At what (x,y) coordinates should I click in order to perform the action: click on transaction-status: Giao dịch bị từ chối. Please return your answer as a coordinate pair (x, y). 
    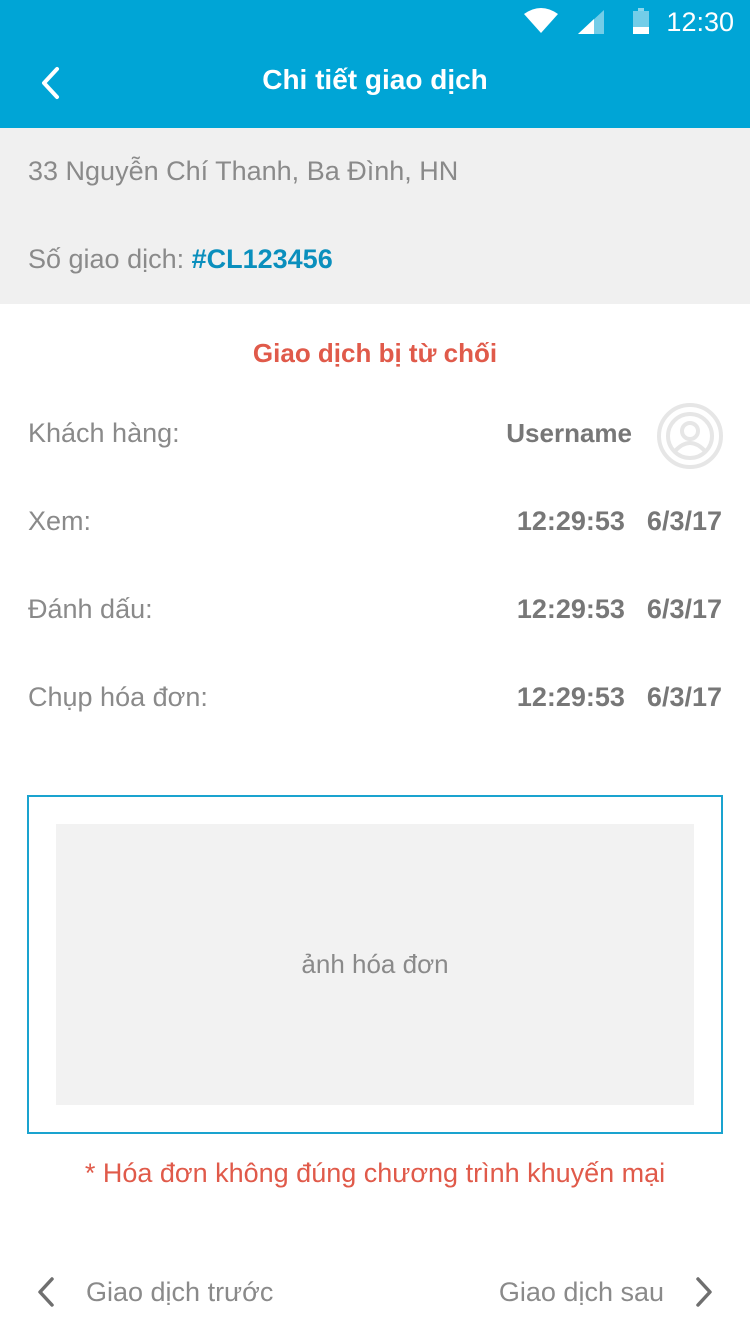
    Looking at the image, I should click on (375, 353).